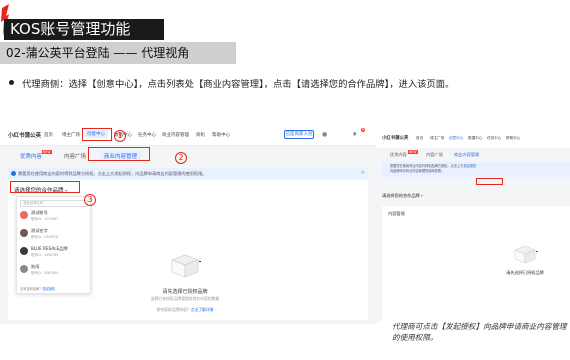 The image size is (570, 360). I want to click on notification-badge: 9, so click(363, 130).